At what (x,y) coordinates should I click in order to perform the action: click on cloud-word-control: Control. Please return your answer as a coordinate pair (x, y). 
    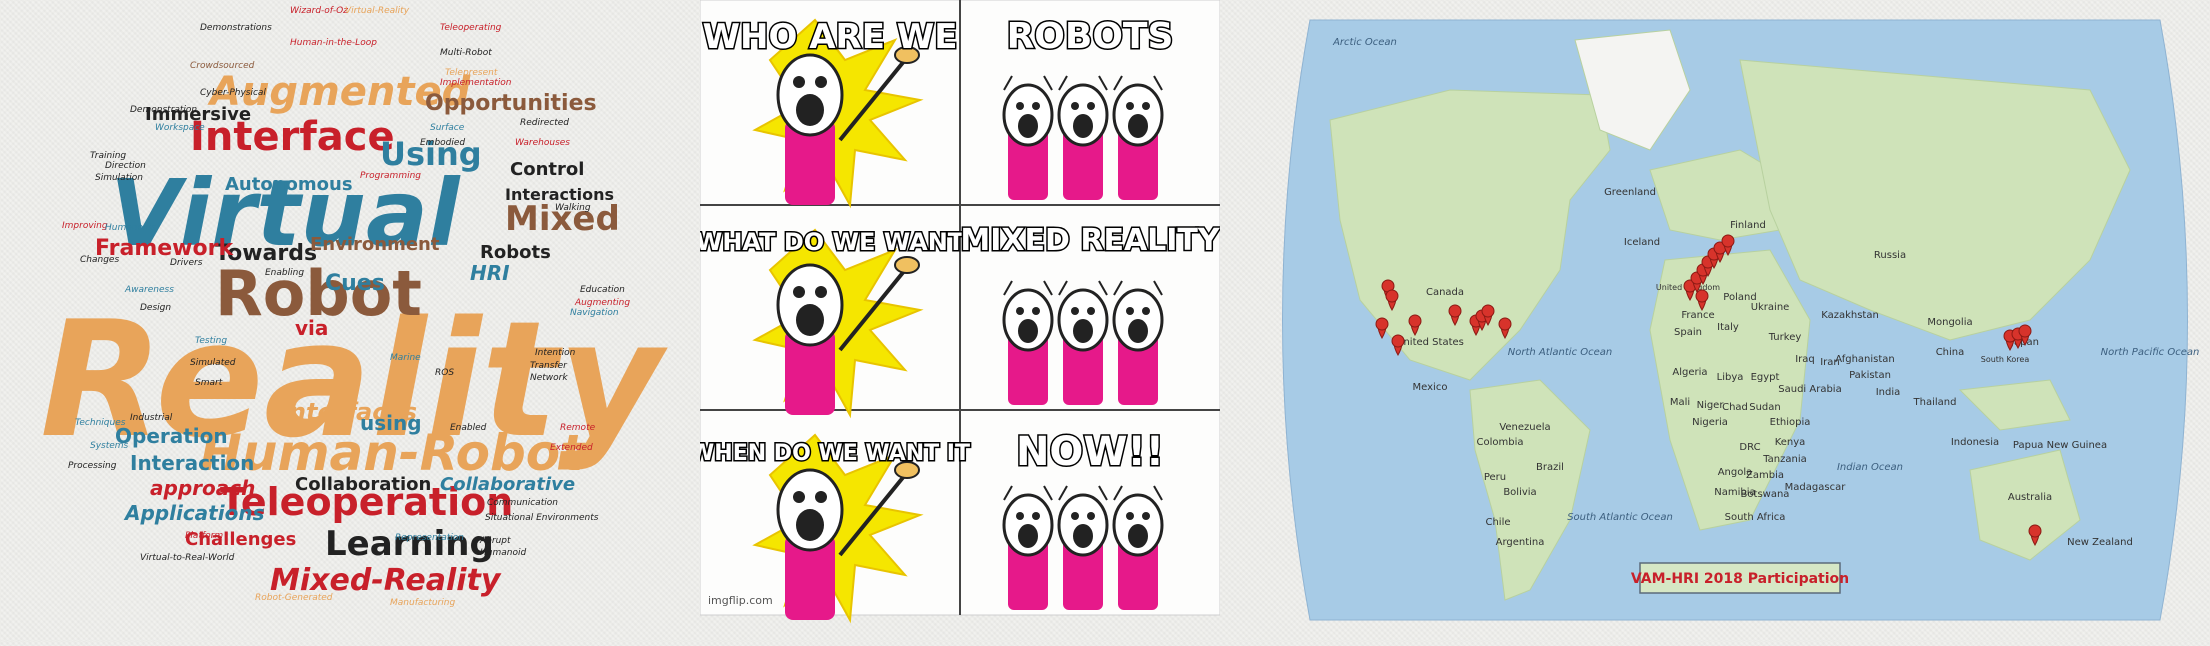
    Looking at the image, I should click on (547, 169).